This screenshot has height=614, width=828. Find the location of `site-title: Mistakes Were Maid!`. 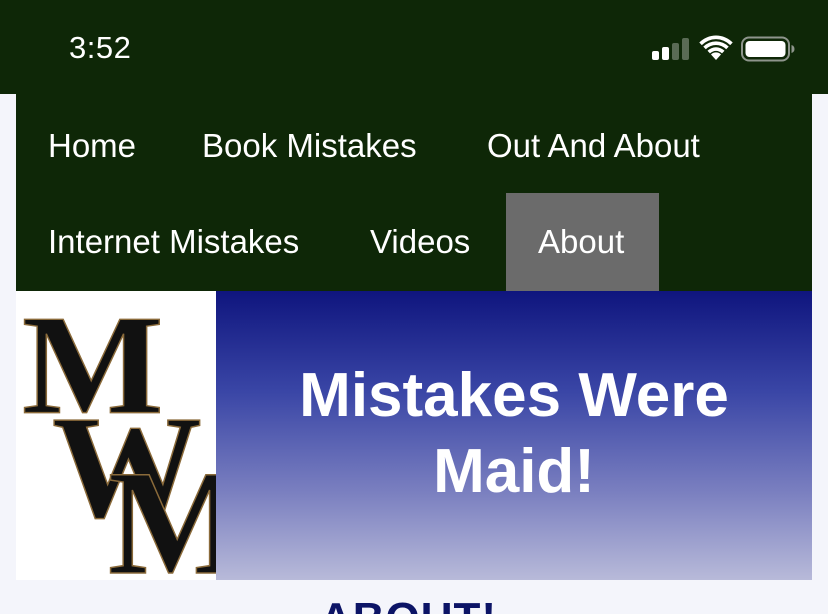

site-title: Mistakes Were Maid! is located at coordinates (514, 433).